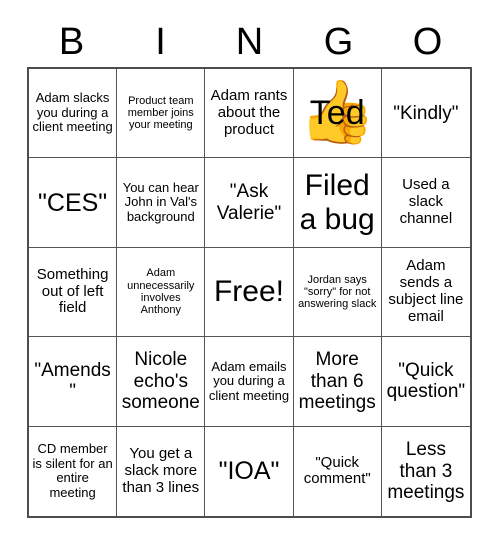 Image resolution: width=500 pixels, height=544 pixels. I want to click on bingo-cell: Product team member joins your meeting, so click(161, 114).